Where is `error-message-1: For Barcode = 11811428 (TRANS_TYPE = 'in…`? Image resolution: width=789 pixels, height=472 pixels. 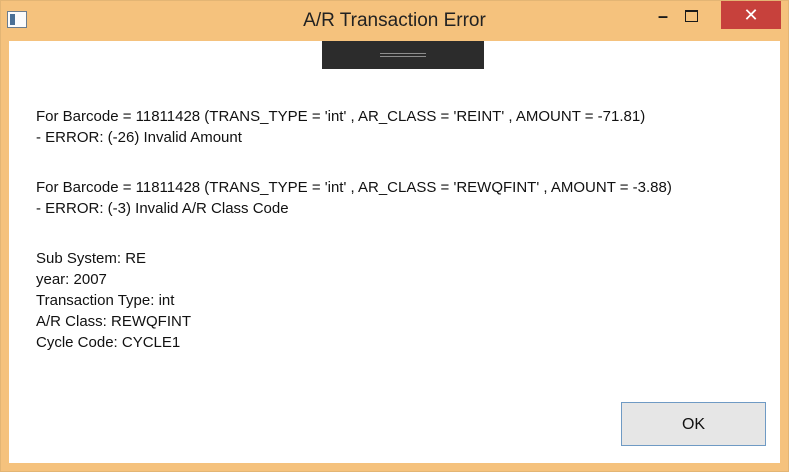 error-message-1: For Barcode = 11811428 (TRANS_TYPE = 'in… is located at coordinates (340, 127).